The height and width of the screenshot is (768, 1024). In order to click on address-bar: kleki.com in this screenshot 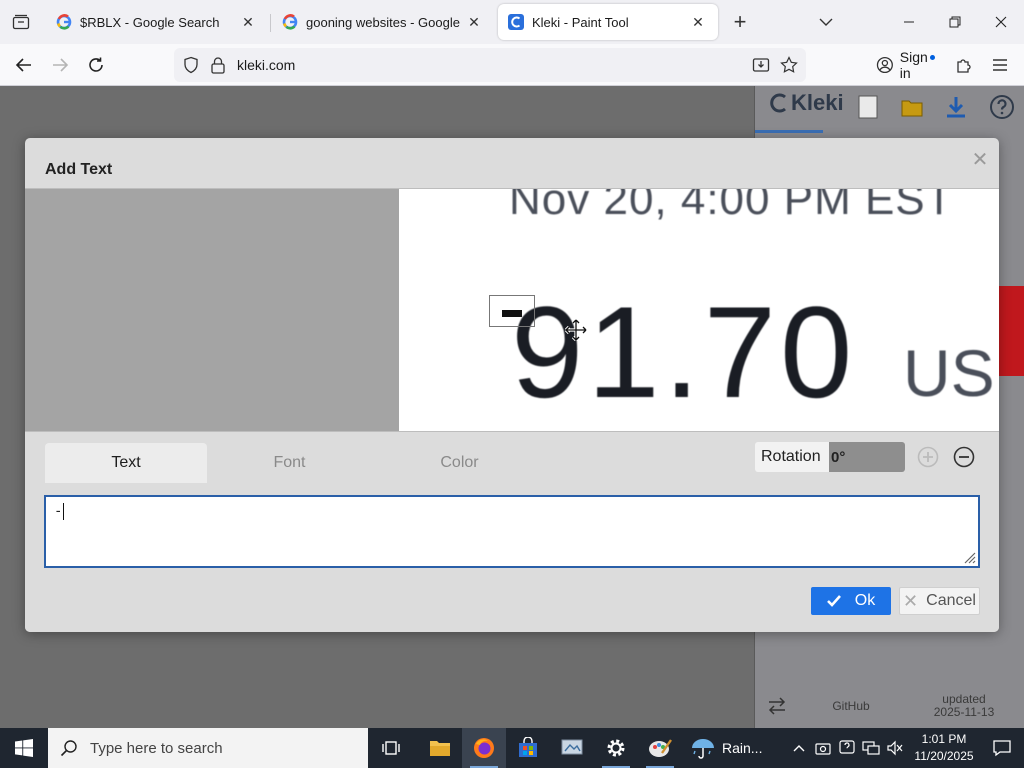, I will do `click(490, 65)`.